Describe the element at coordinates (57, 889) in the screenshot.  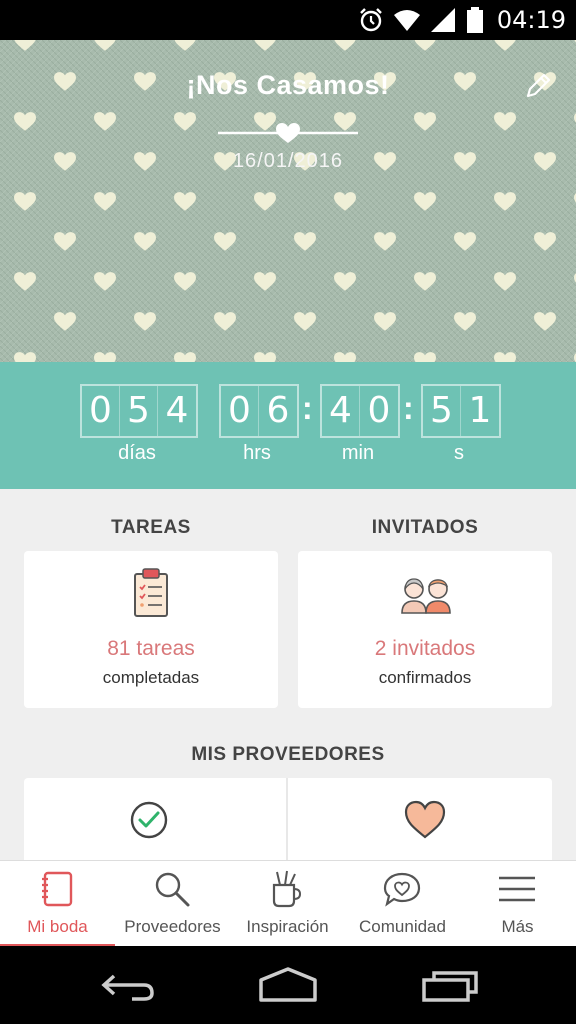
I see `notebook-icon` at that location.